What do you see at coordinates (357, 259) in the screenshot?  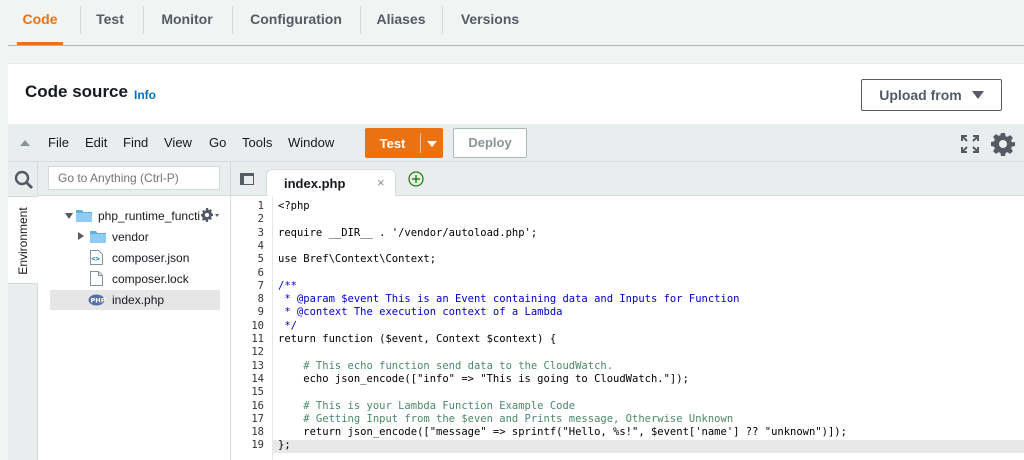 I see `code-line: use Bref\Context\Context;` at bounding box center [357, 259].